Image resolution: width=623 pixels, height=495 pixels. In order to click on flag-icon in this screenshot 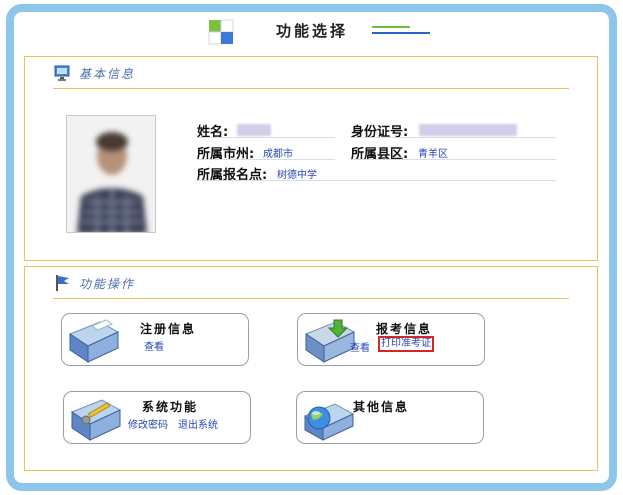, I will do `click(62, 283)`.